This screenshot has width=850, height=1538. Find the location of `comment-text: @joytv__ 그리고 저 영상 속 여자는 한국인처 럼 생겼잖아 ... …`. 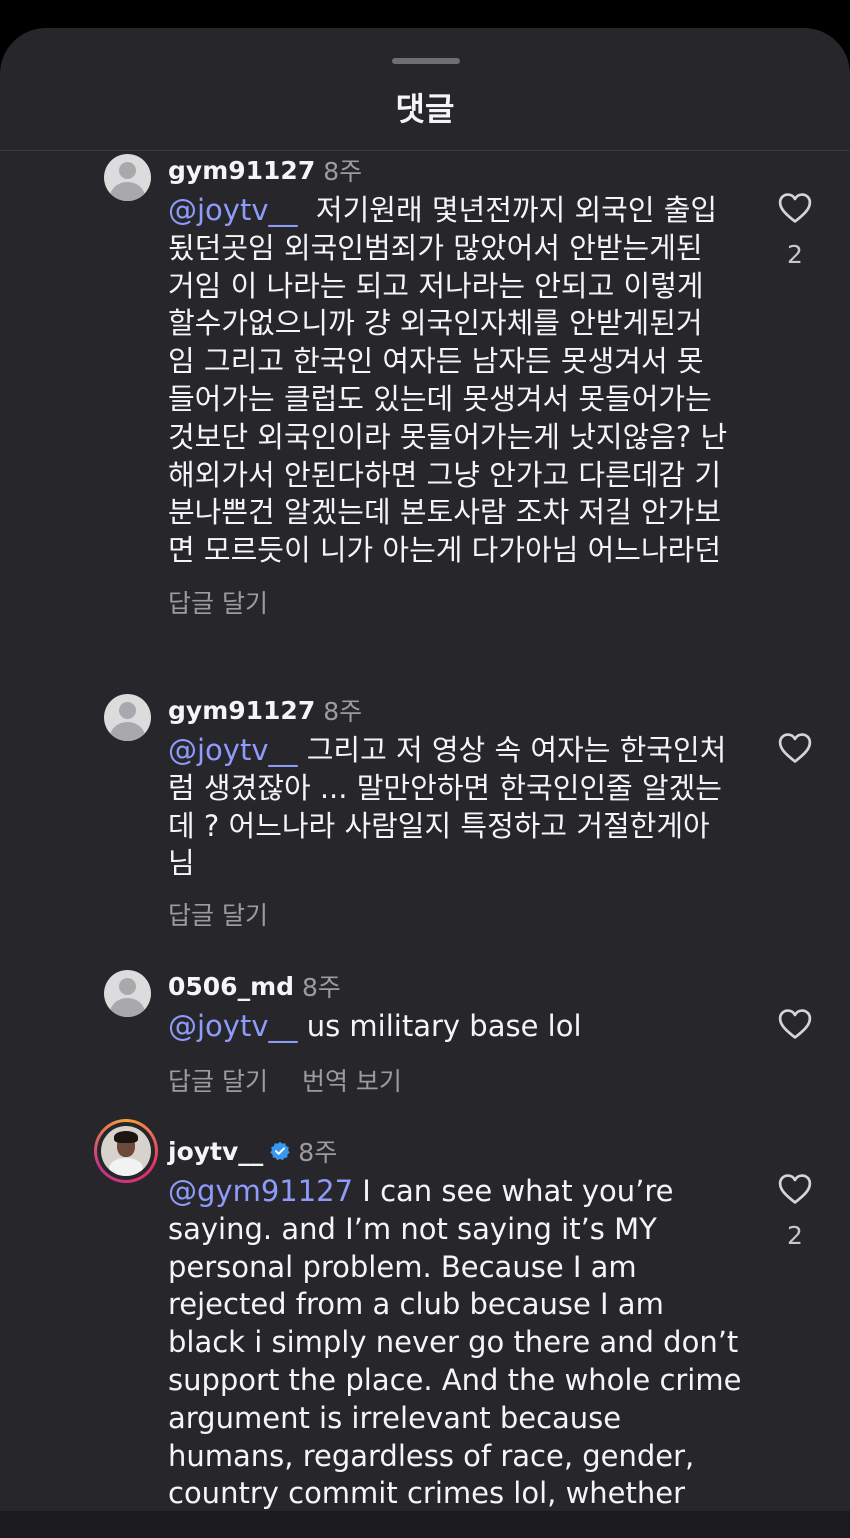

comment-text: @joytv__ 그리고 저 영상 속 여자는 한국인처 럼 생겼잖아 ... … is located at coordinates (447, 807).